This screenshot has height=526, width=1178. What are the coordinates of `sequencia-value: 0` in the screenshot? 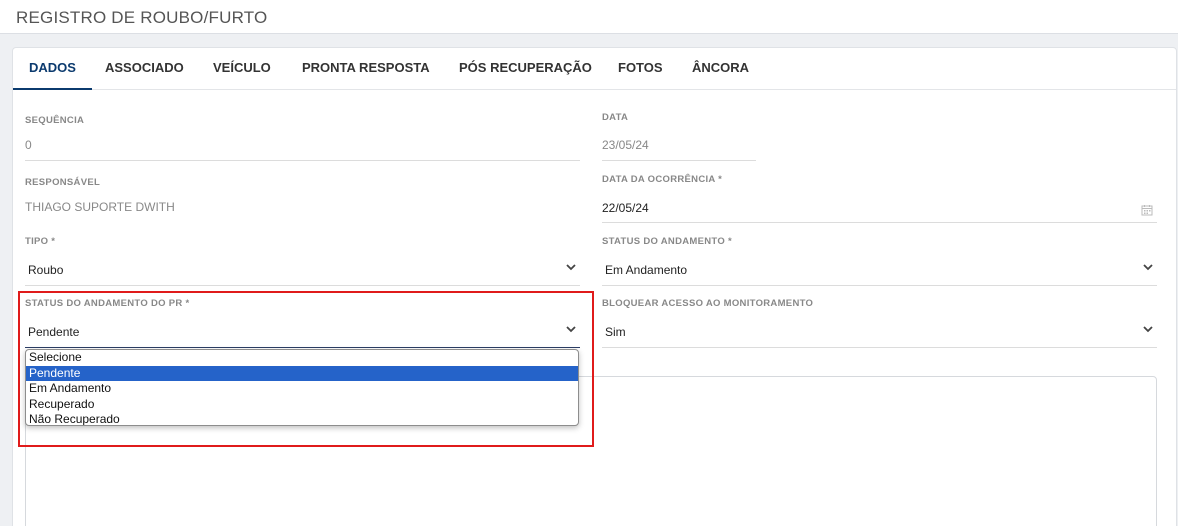 It's located at (28, 145).